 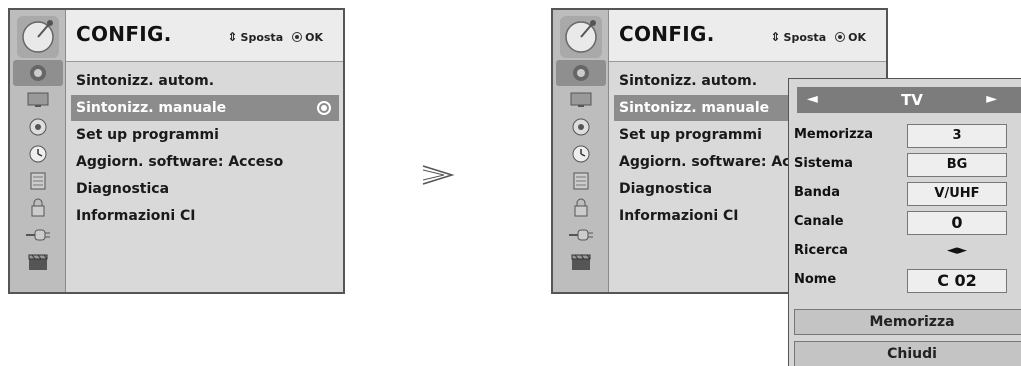 I want to click on store-button: Memorizza, so click(x=907, y=322).